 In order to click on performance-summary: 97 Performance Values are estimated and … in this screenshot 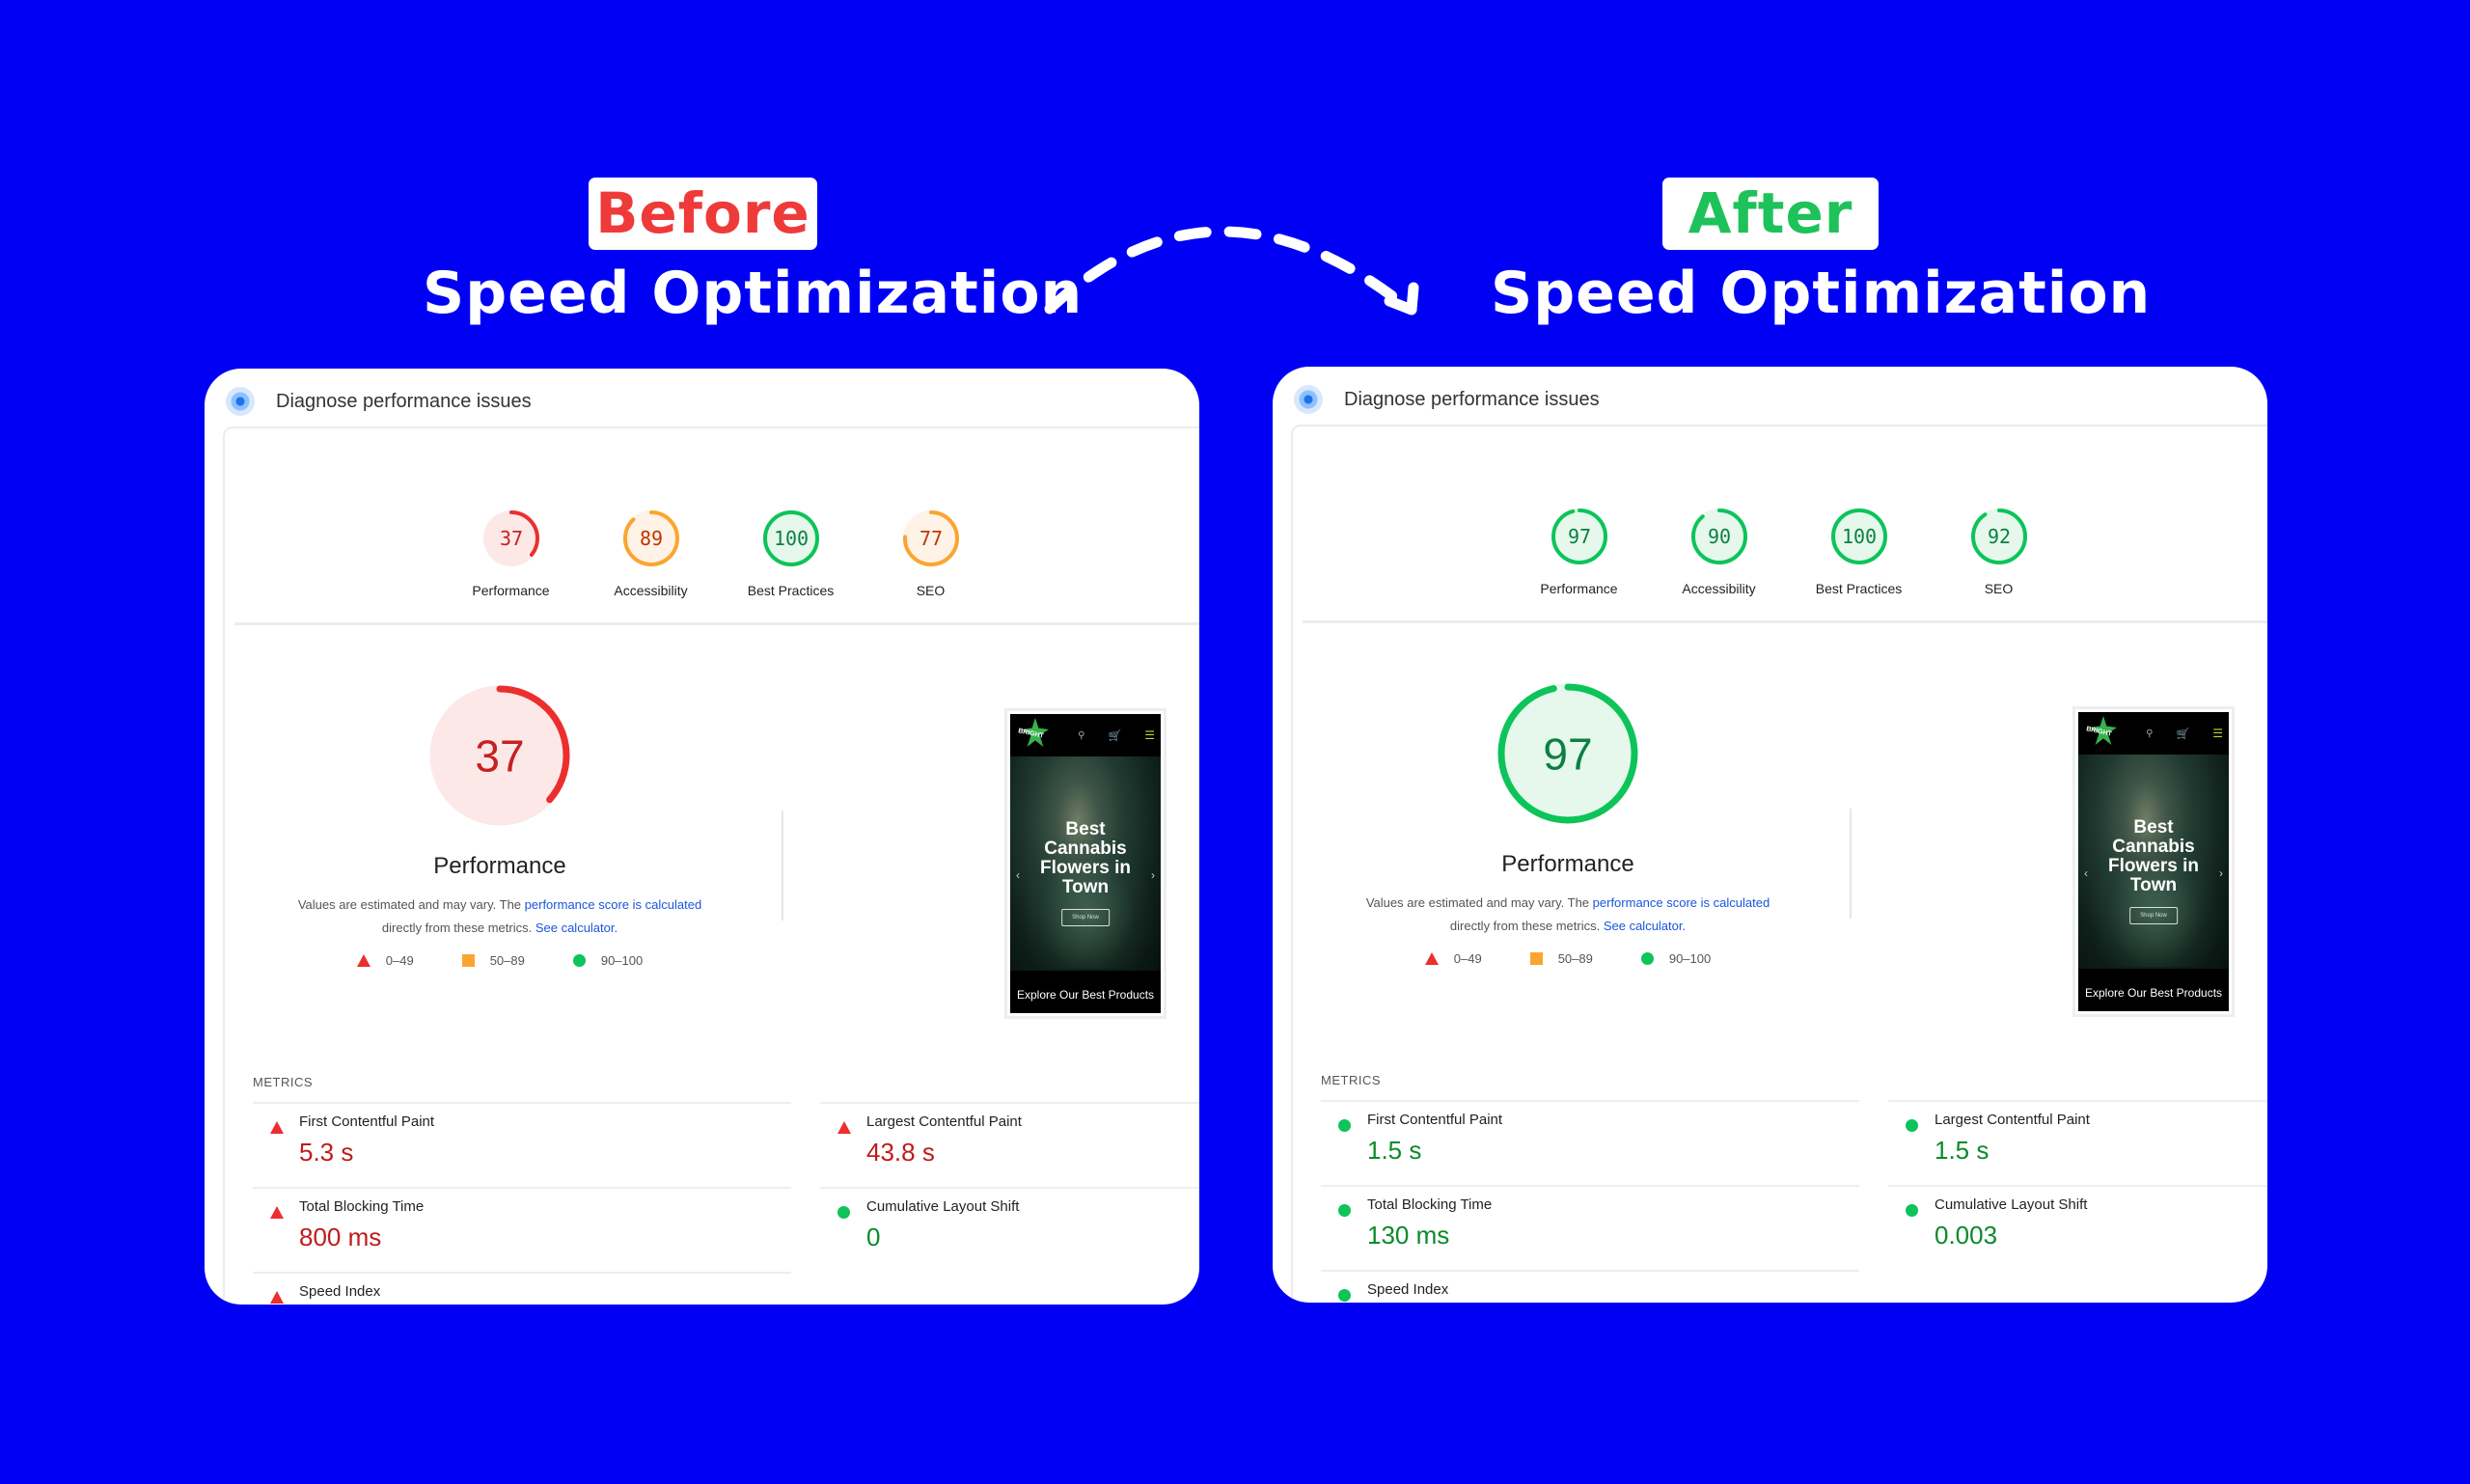, I will do `click(1567, 822)`.